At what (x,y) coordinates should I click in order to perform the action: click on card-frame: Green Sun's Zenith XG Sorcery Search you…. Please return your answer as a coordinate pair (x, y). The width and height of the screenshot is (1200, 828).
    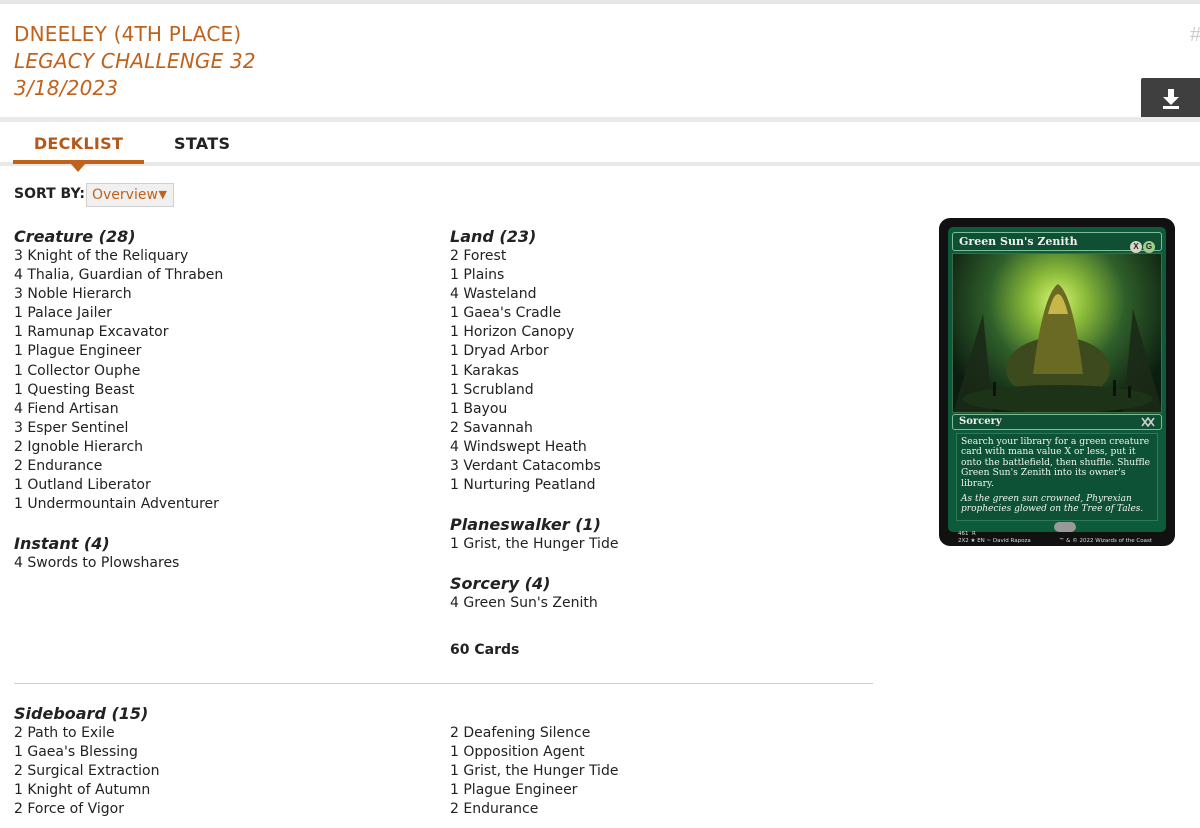
    Looking at the image, I should click on (1057, 385).